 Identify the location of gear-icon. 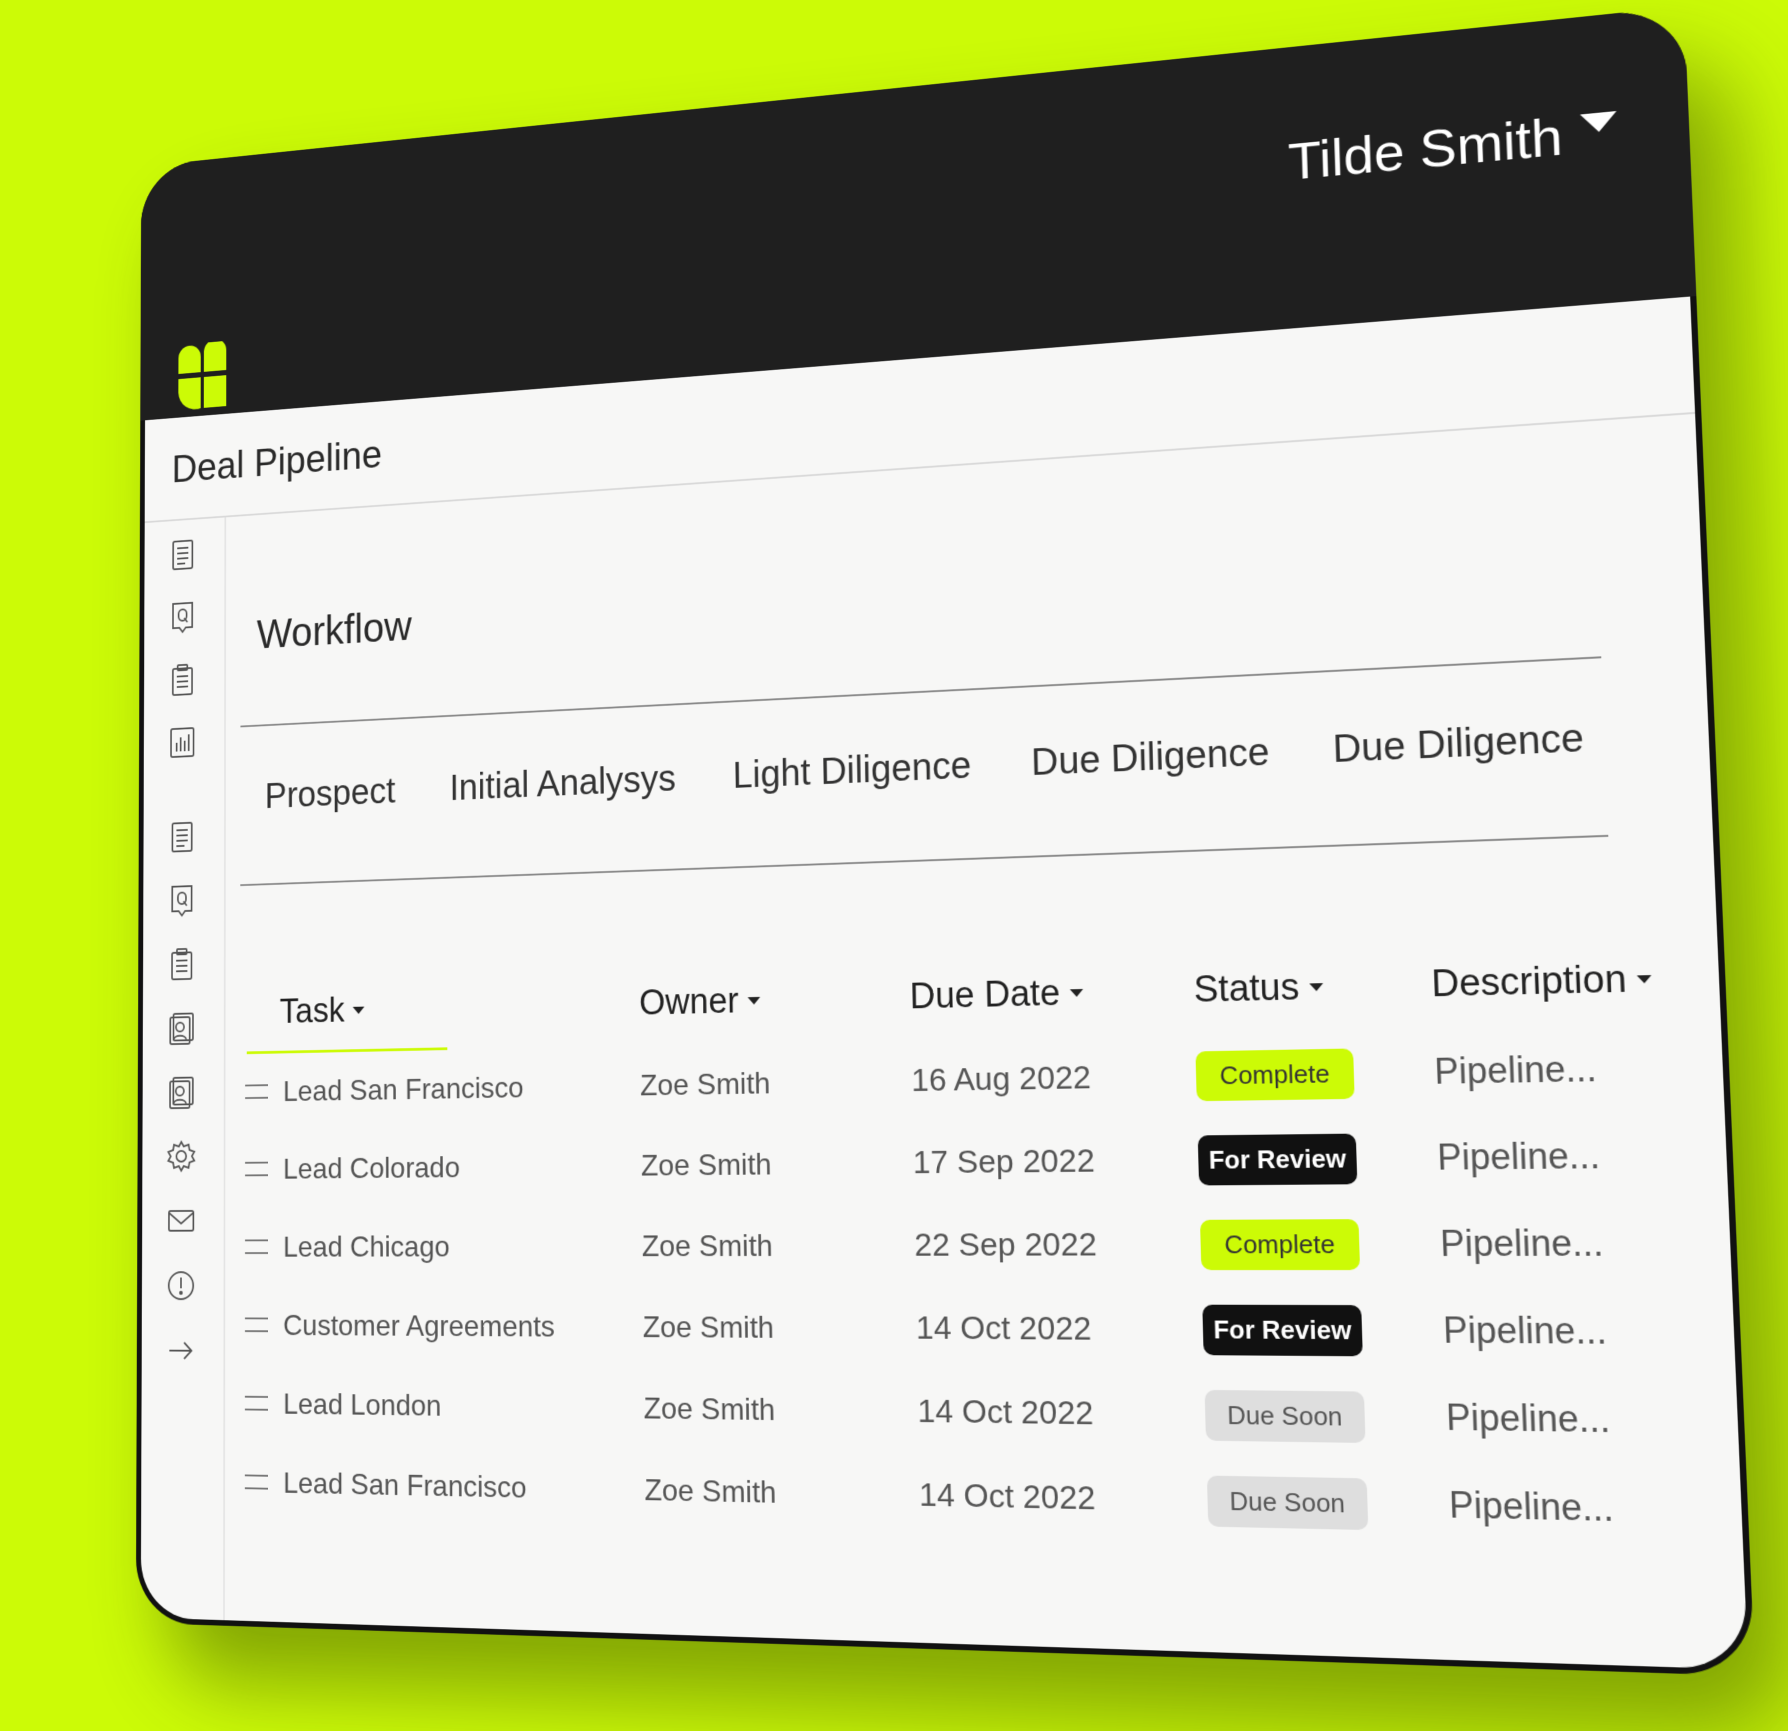
(181, 1156).